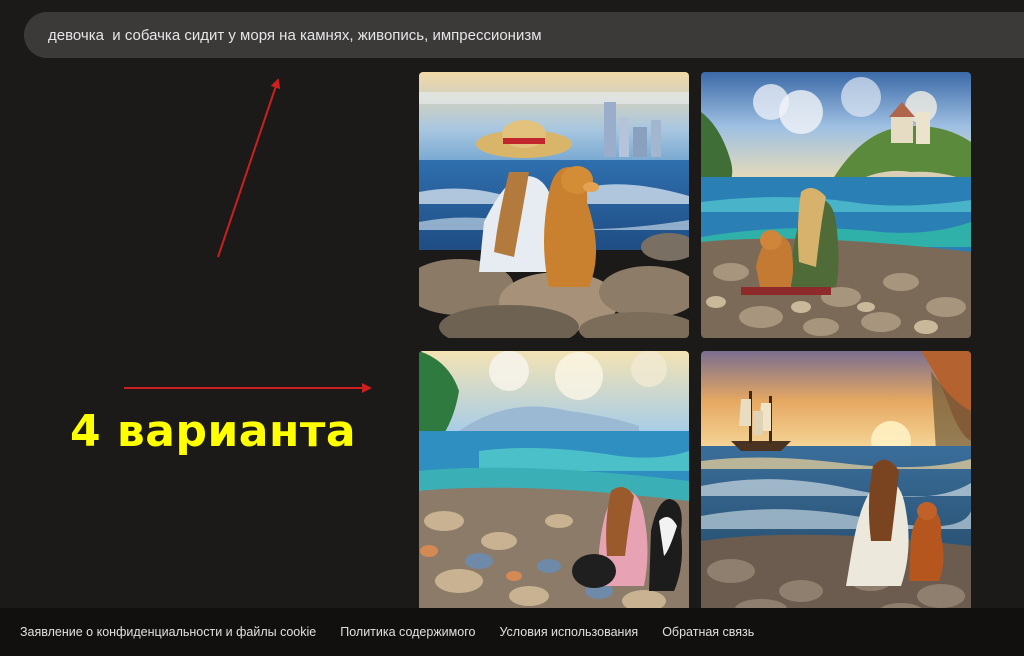 The image size is (1024, 656). I want to click on footer-link-feedback: Обратная связь, so click(708, 632).